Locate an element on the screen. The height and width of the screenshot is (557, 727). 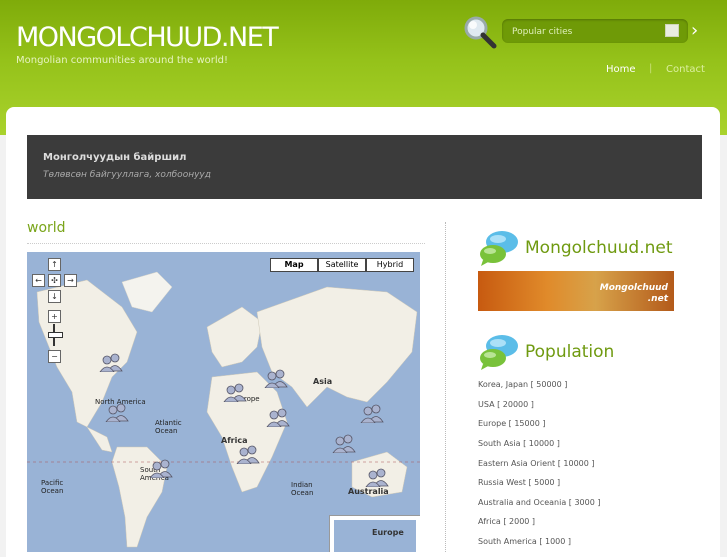
promo-banner: Mongolchuud .net is located at coordinates (576, 291).